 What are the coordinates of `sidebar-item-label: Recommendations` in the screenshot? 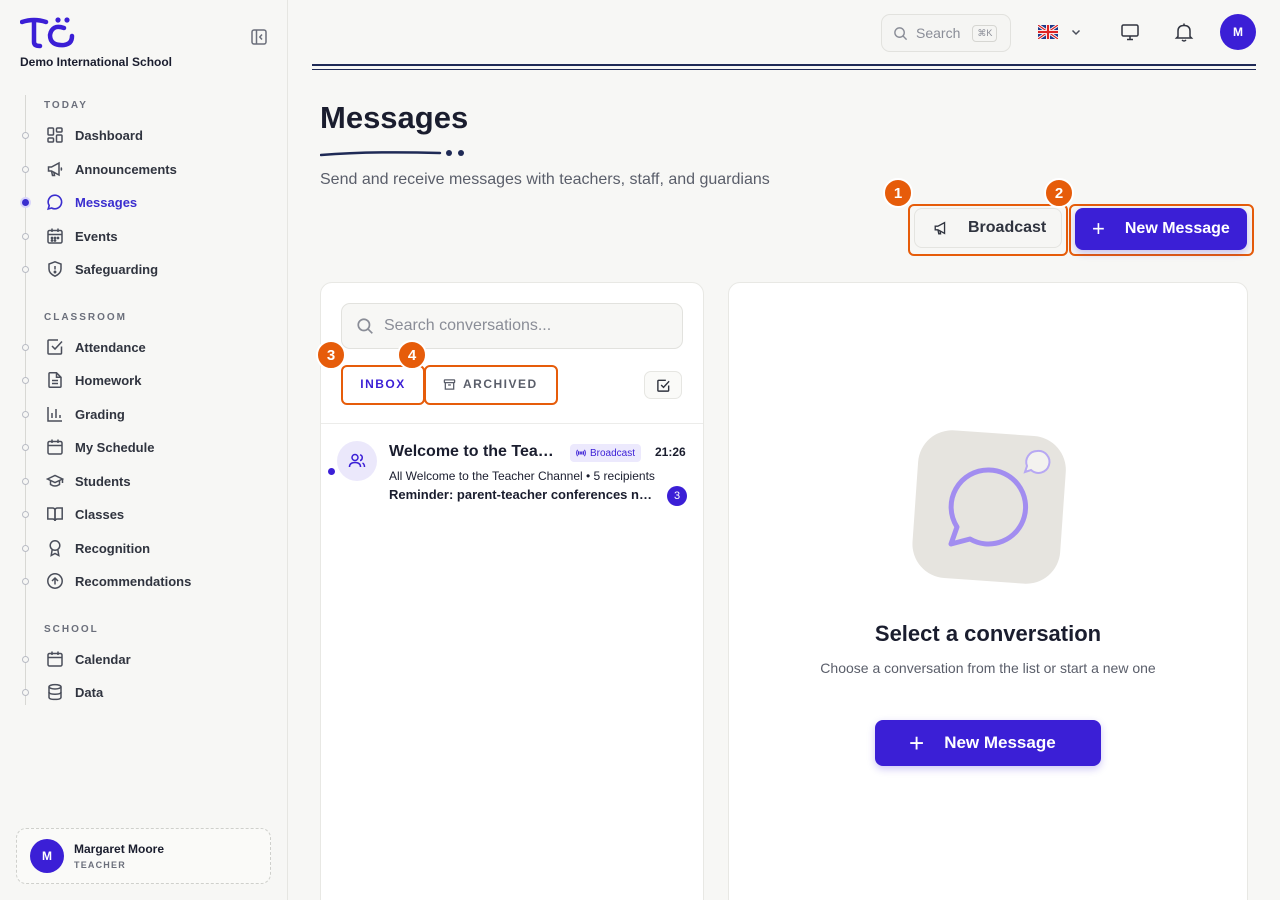 It's located at (133, 581).